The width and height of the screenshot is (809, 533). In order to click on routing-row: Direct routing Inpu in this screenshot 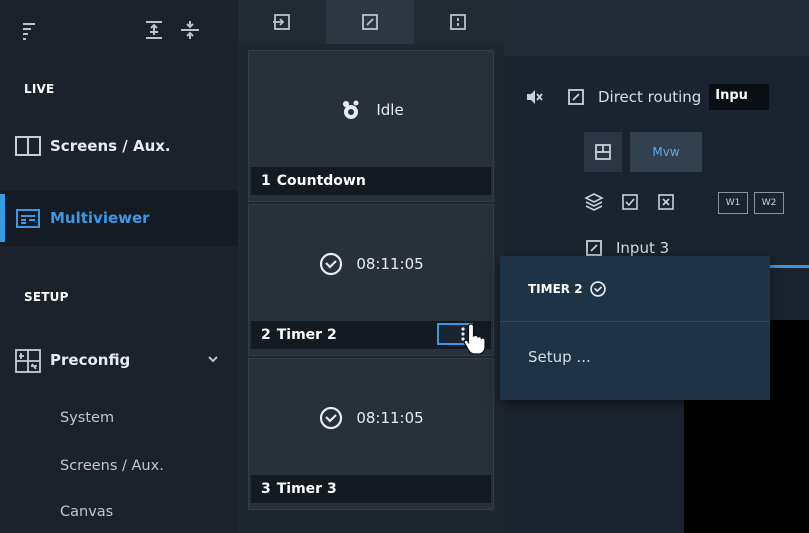, I will do `click(647, 97)`.